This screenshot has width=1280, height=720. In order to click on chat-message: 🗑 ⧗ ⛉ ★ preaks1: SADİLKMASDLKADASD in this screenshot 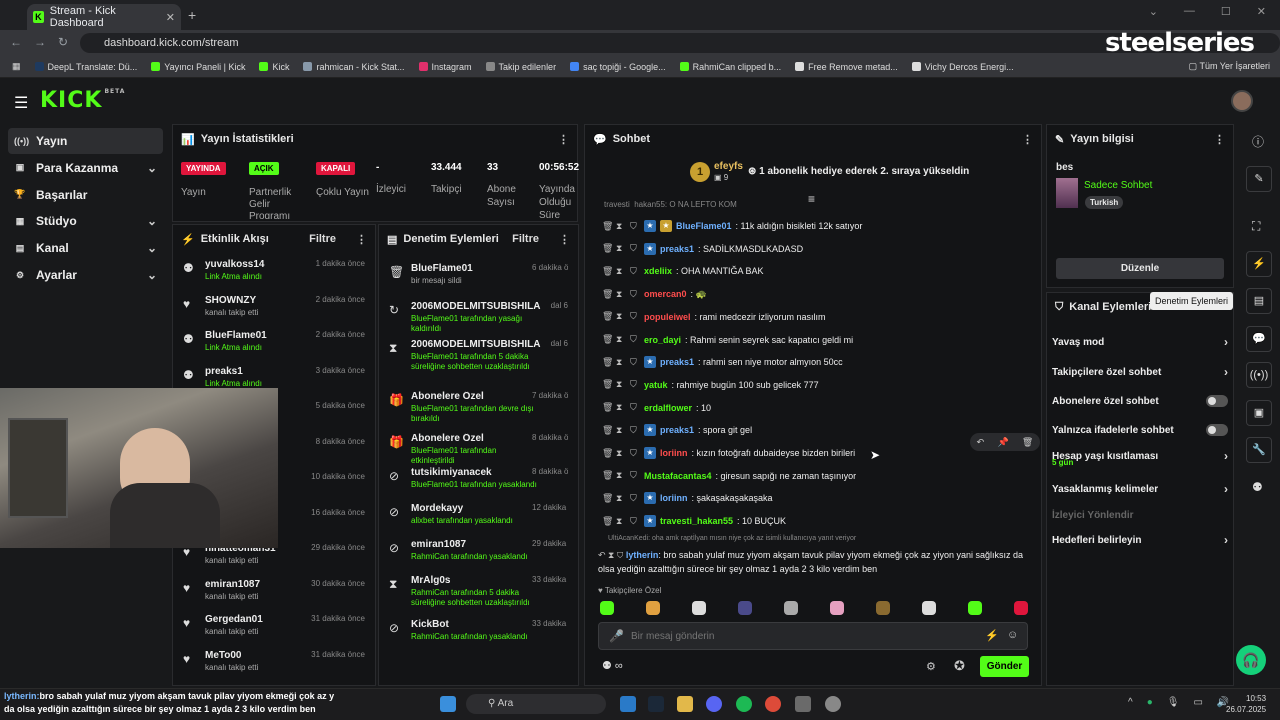, I will do `click(812, 249)`.